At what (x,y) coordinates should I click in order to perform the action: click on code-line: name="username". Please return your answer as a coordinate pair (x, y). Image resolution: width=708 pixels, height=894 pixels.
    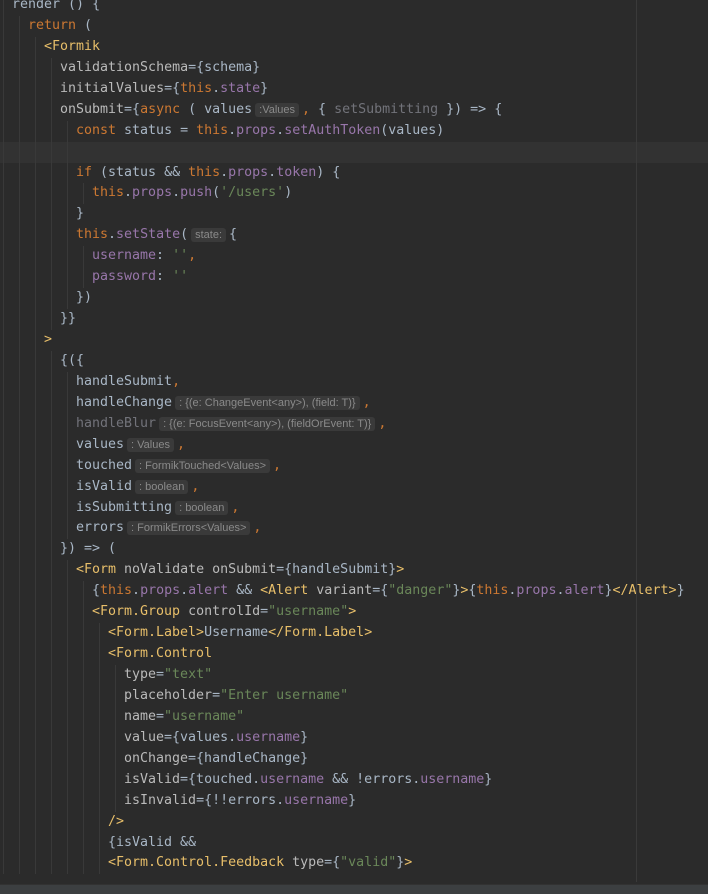
    Looking at the image, I should click on (354, 717).